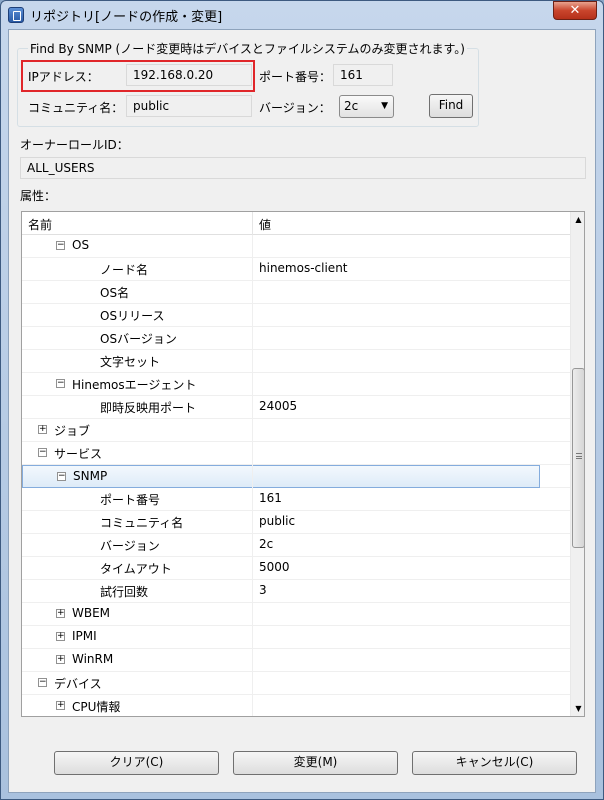  Describe the element at coordinates (137, 453) in the screenshot. I see `name-cell: − サービス` at that location.